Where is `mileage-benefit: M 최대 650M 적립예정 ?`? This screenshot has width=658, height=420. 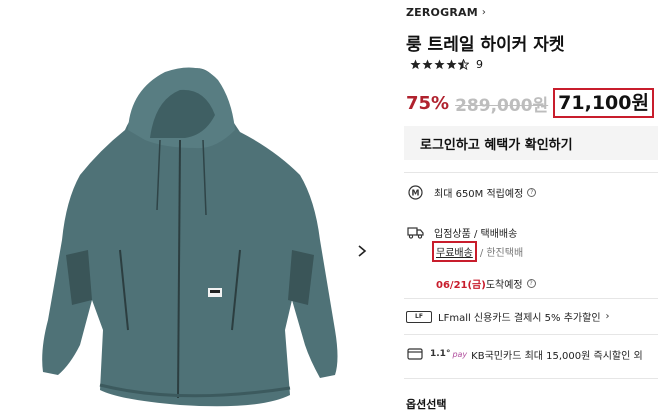
mileage-benefit: M 최대 650M 적립예정 ? is located at coordinates (471, 192).